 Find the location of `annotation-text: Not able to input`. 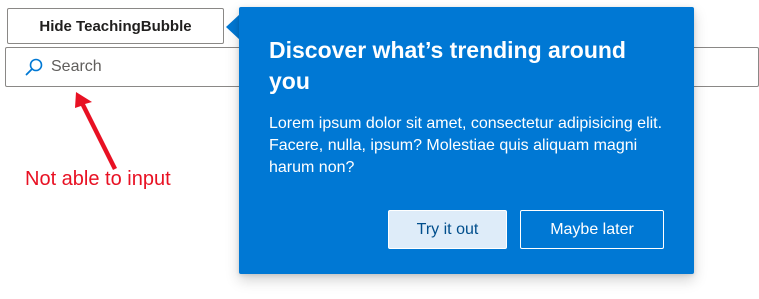

annotation-text: Not able to input is located at coordinates (98, 179).